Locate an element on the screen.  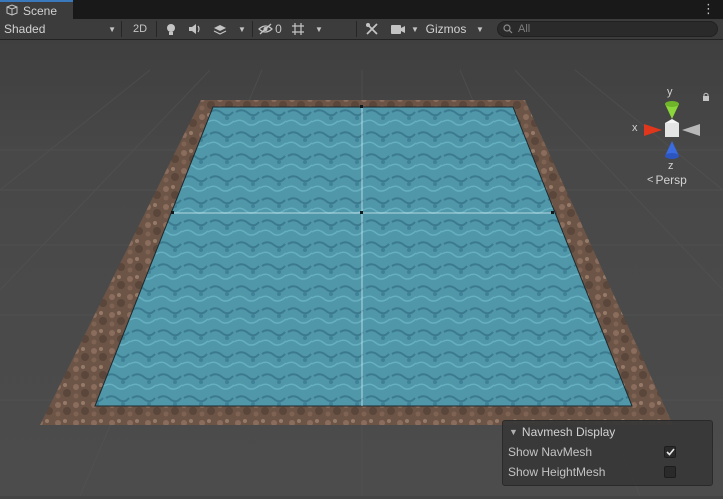
checkmark-icon is located at coordinates (670, 452).